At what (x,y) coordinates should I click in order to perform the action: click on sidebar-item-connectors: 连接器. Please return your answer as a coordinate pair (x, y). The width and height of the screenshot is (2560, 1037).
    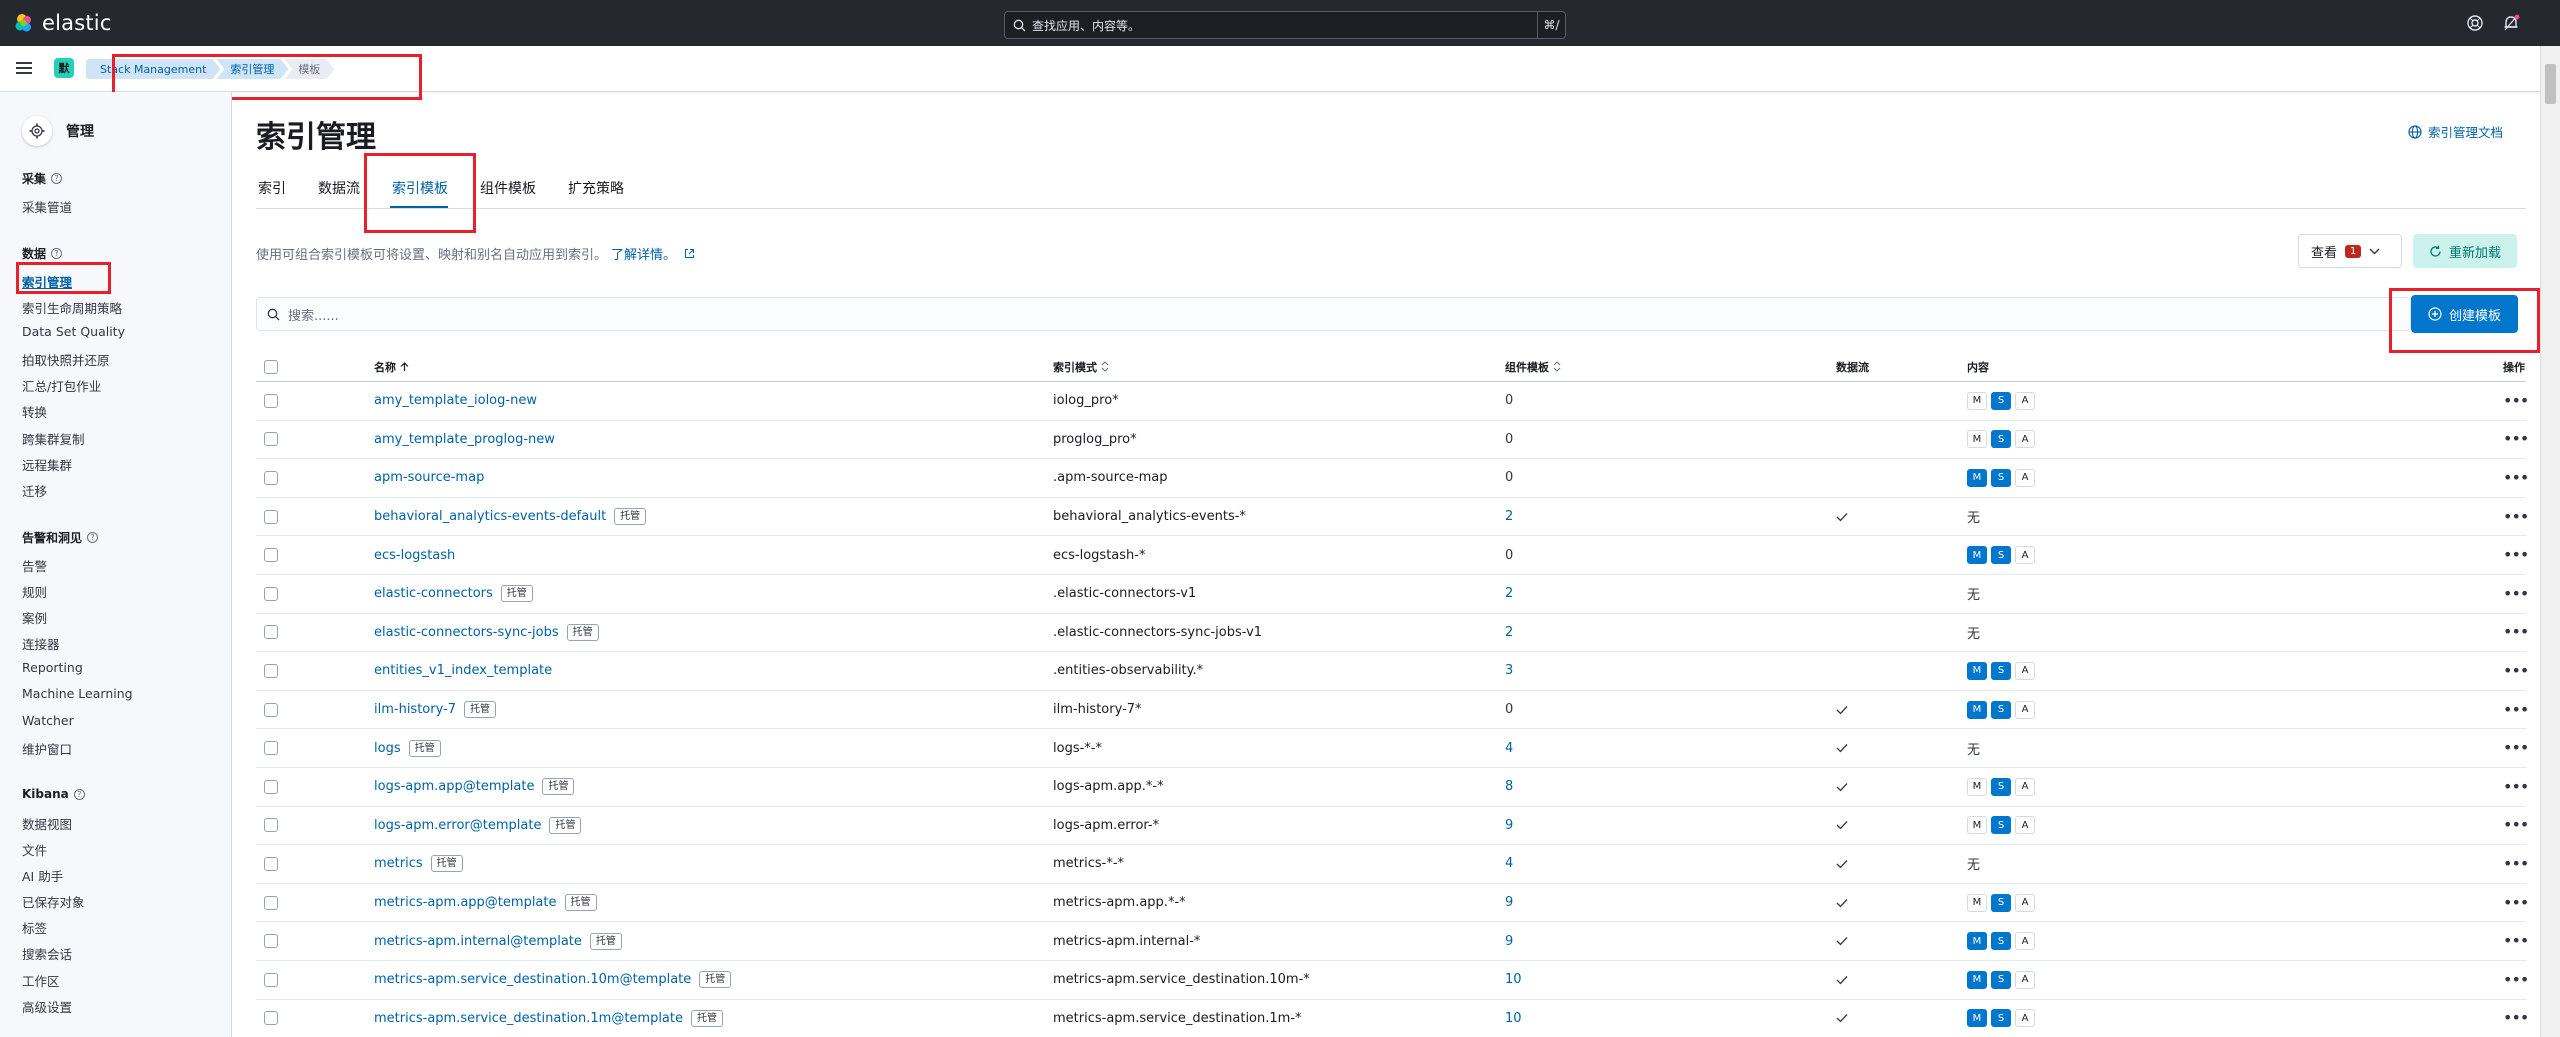
    Looking at the image, I should click on (41, 643).